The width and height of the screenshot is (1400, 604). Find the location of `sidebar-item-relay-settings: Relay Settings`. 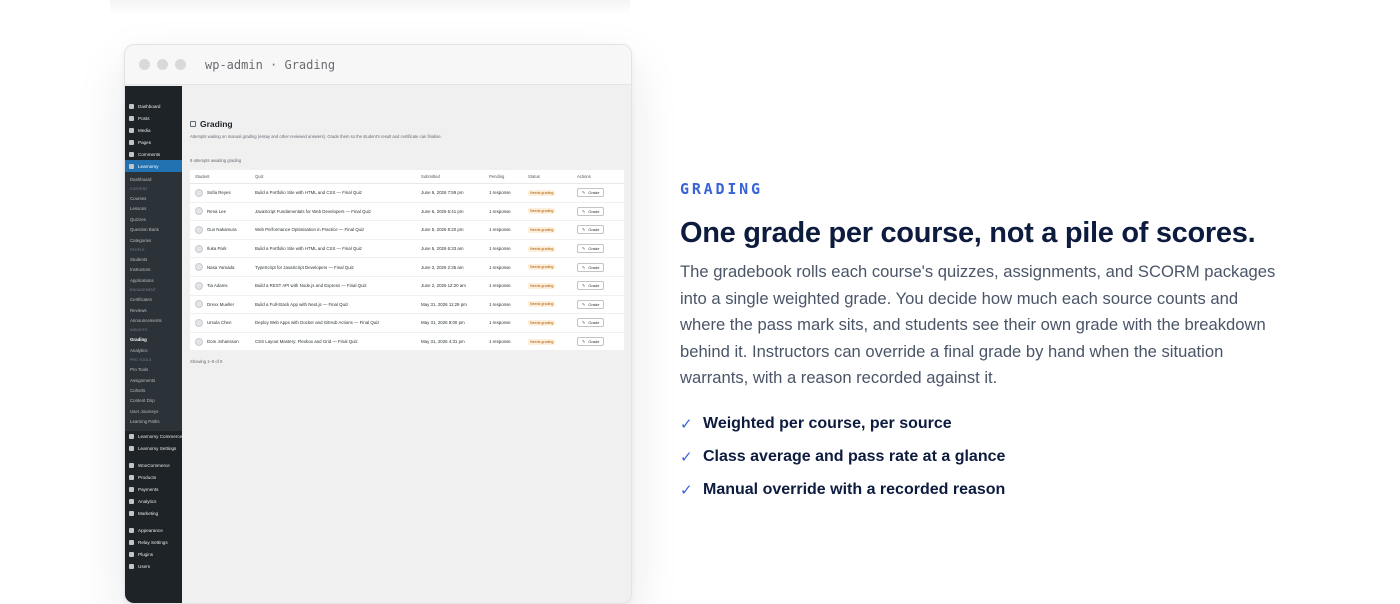

sidebar-item-relay-settings: Relay Settings is located at coordinates (153, 543).